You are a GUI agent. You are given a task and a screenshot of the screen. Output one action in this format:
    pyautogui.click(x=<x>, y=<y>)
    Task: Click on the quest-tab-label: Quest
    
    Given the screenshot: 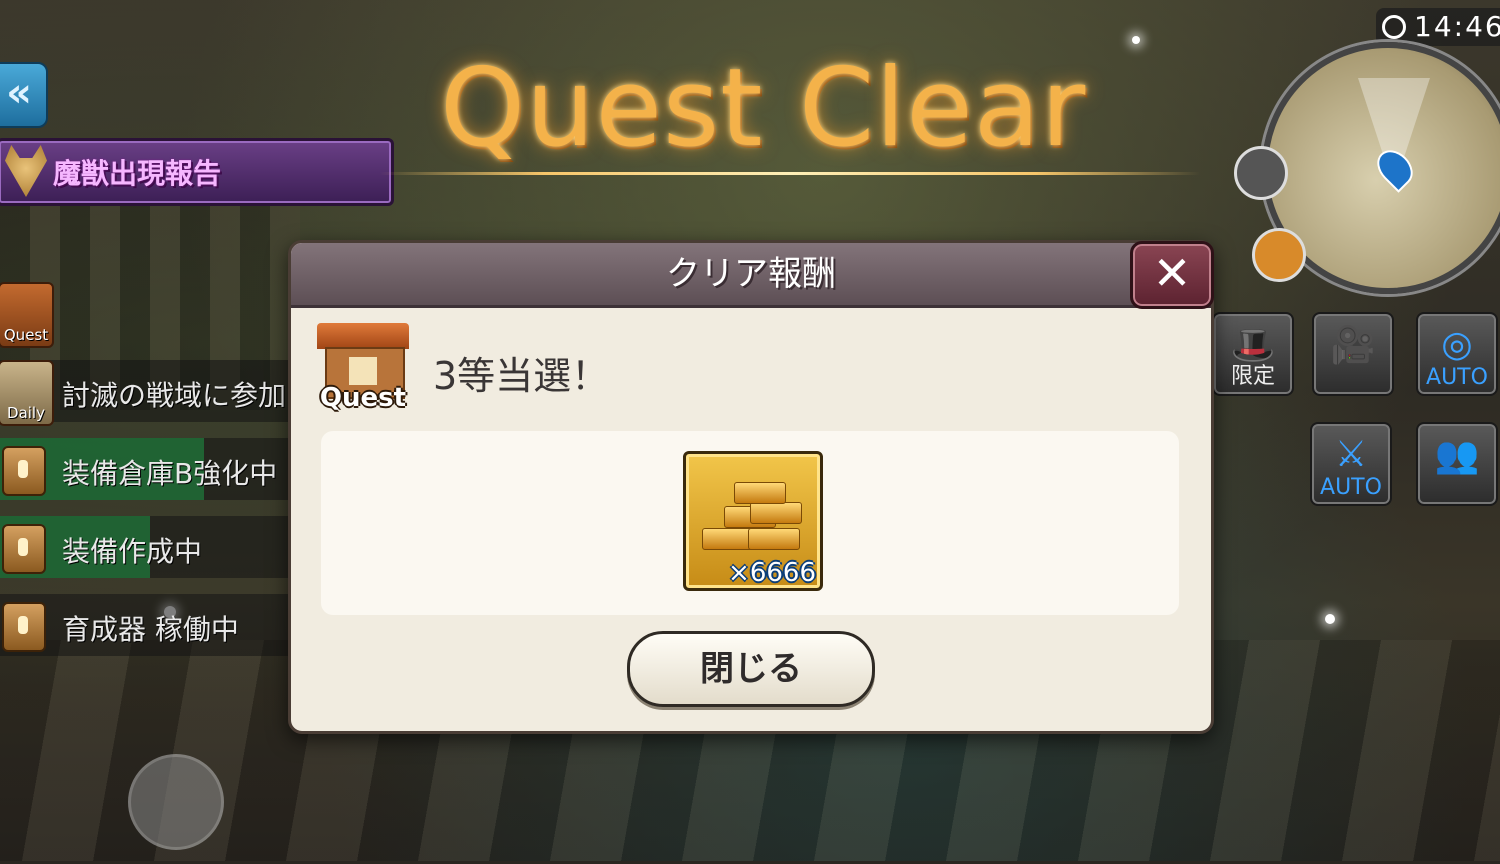 What is the action you would take?
    pyautogui.click(x=26, y=335)
    